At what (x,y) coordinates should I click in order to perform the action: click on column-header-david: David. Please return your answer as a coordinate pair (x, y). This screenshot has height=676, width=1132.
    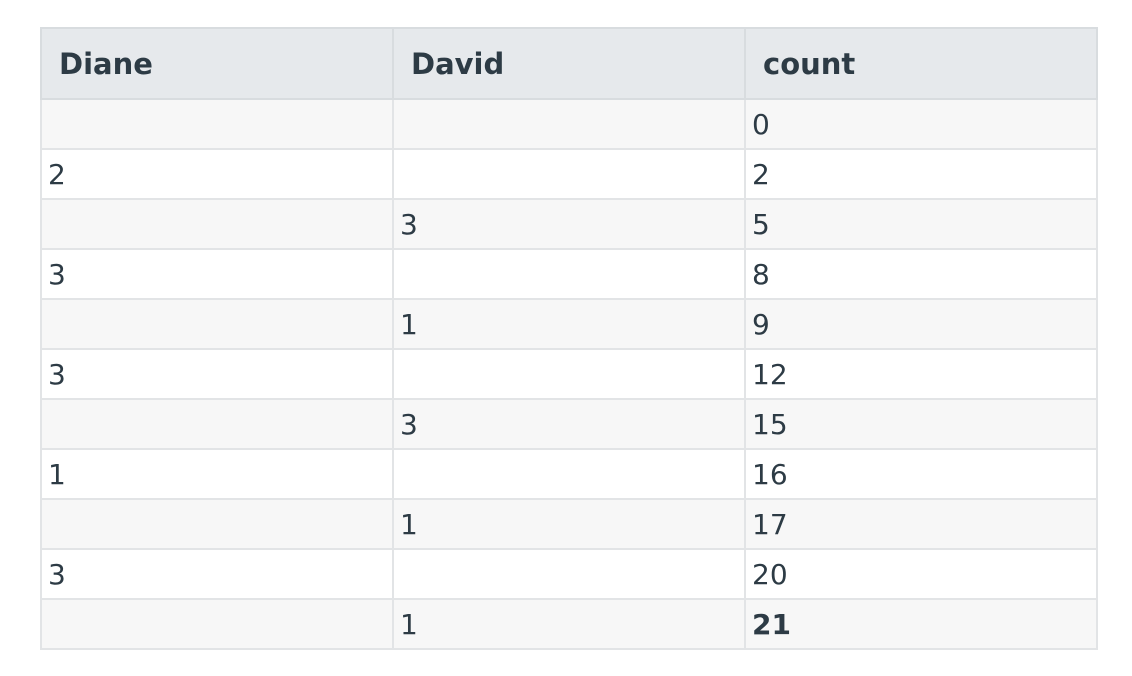
    Looking at the image, I should click on (569, 63).